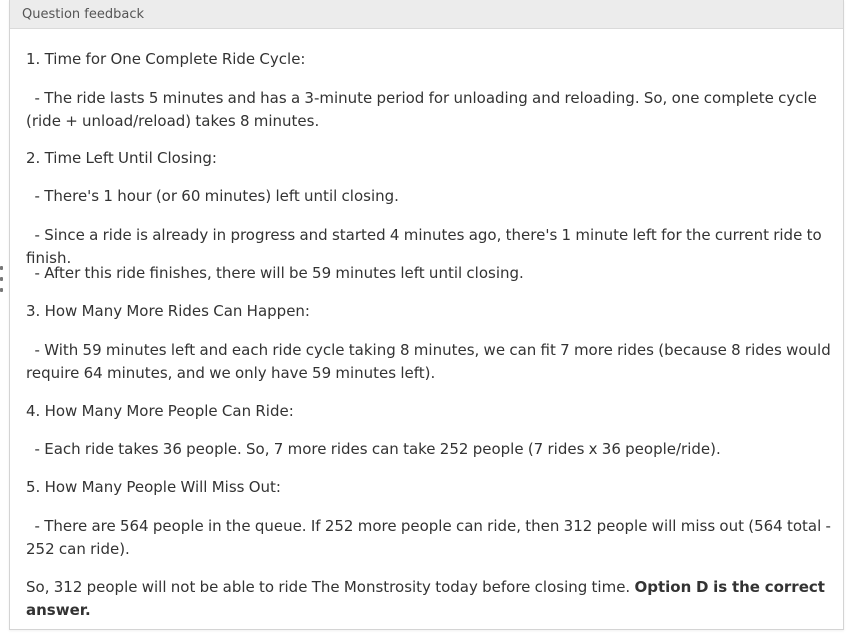  What do you see at coordinates (83, 14) in the screenshot?
I see `panel-title: Question feedback` at bounding box center [83, 14].